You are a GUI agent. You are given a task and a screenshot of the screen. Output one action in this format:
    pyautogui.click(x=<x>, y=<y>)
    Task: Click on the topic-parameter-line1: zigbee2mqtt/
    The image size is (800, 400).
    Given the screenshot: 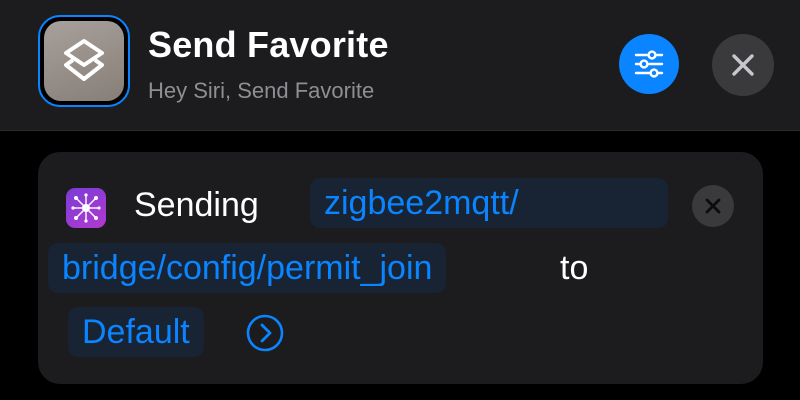 What is the action you would take?
    pyautogui.click(x=489, y=203)
    